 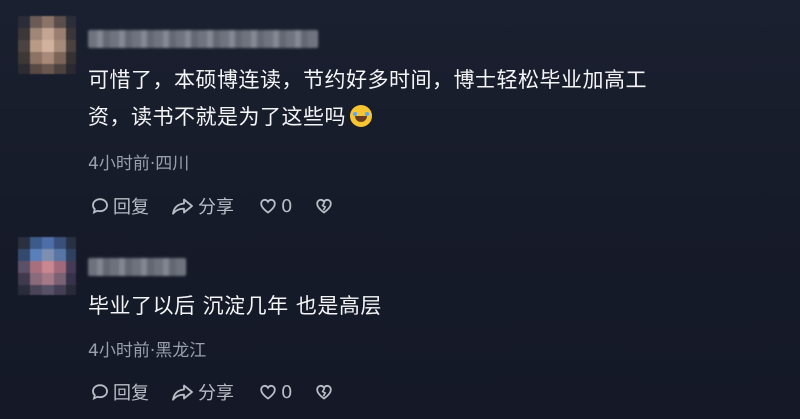 What do you see at coordinates (433, 306) in the screenshot?
I see `comment-text: 毕业了以后 沉淀几年 也是高层` at bounding box center [433, 306].